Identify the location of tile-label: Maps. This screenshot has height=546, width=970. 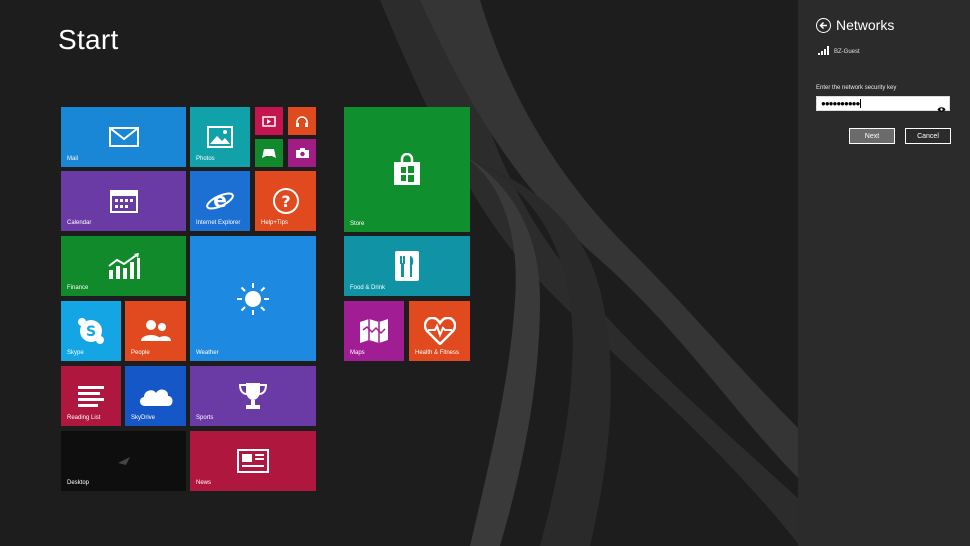
(357, 353).